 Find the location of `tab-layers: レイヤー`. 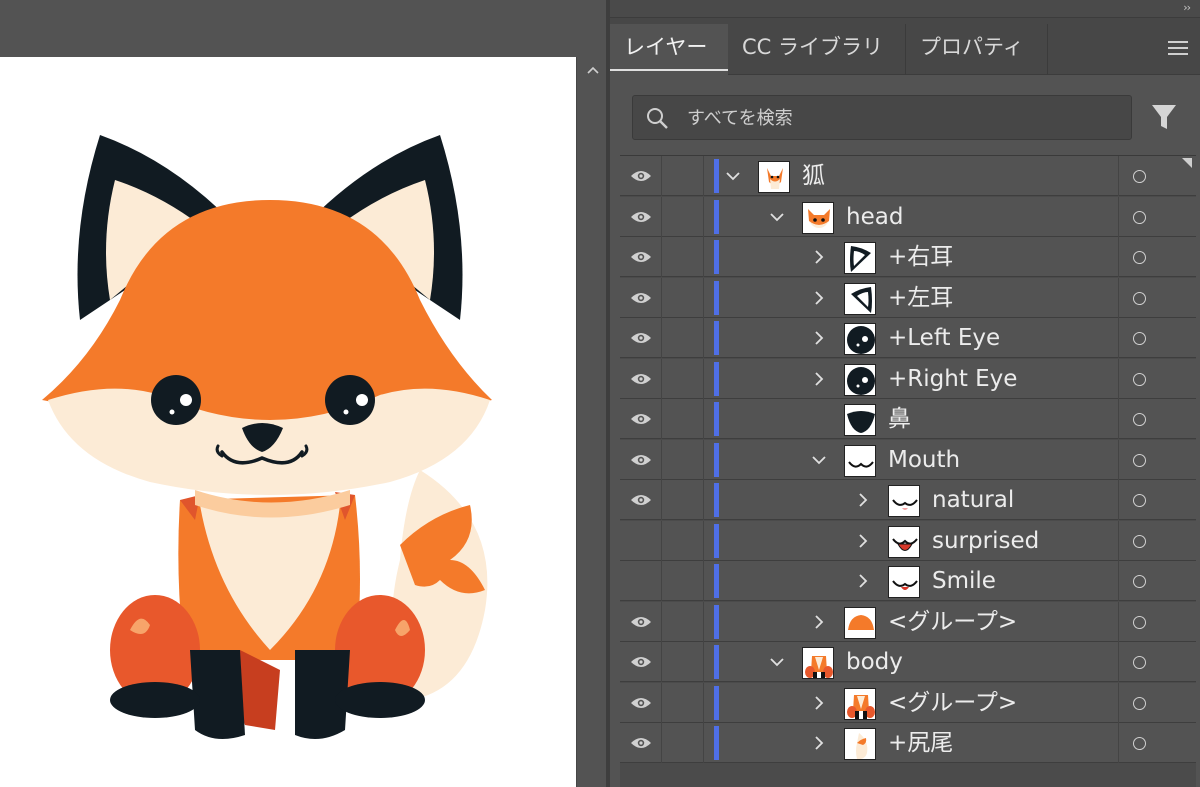

tab-layers: レイヤー is located at coordinates (669, 49).